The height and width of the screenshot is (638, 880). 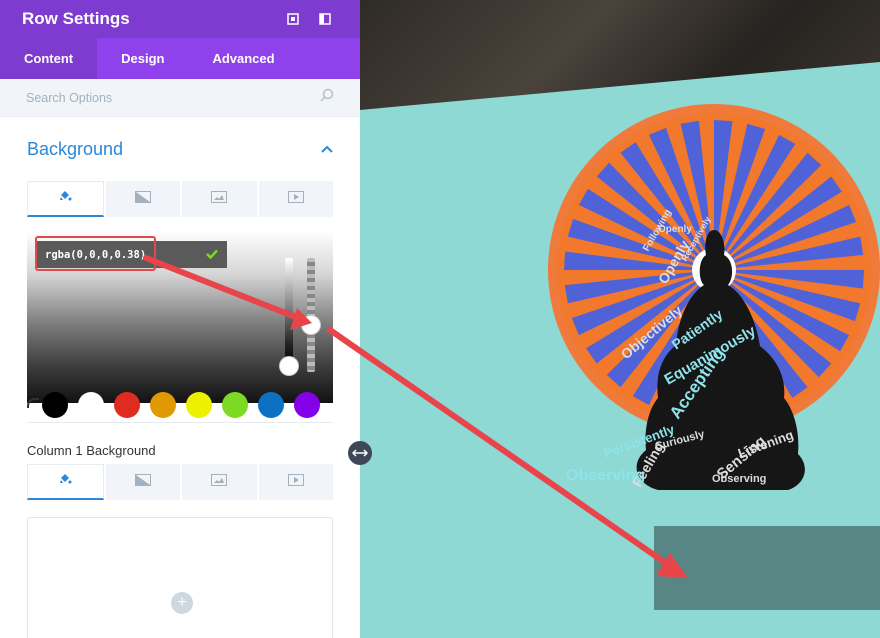 I want to click on tab-column-background-color, so click(x=65, y=482).